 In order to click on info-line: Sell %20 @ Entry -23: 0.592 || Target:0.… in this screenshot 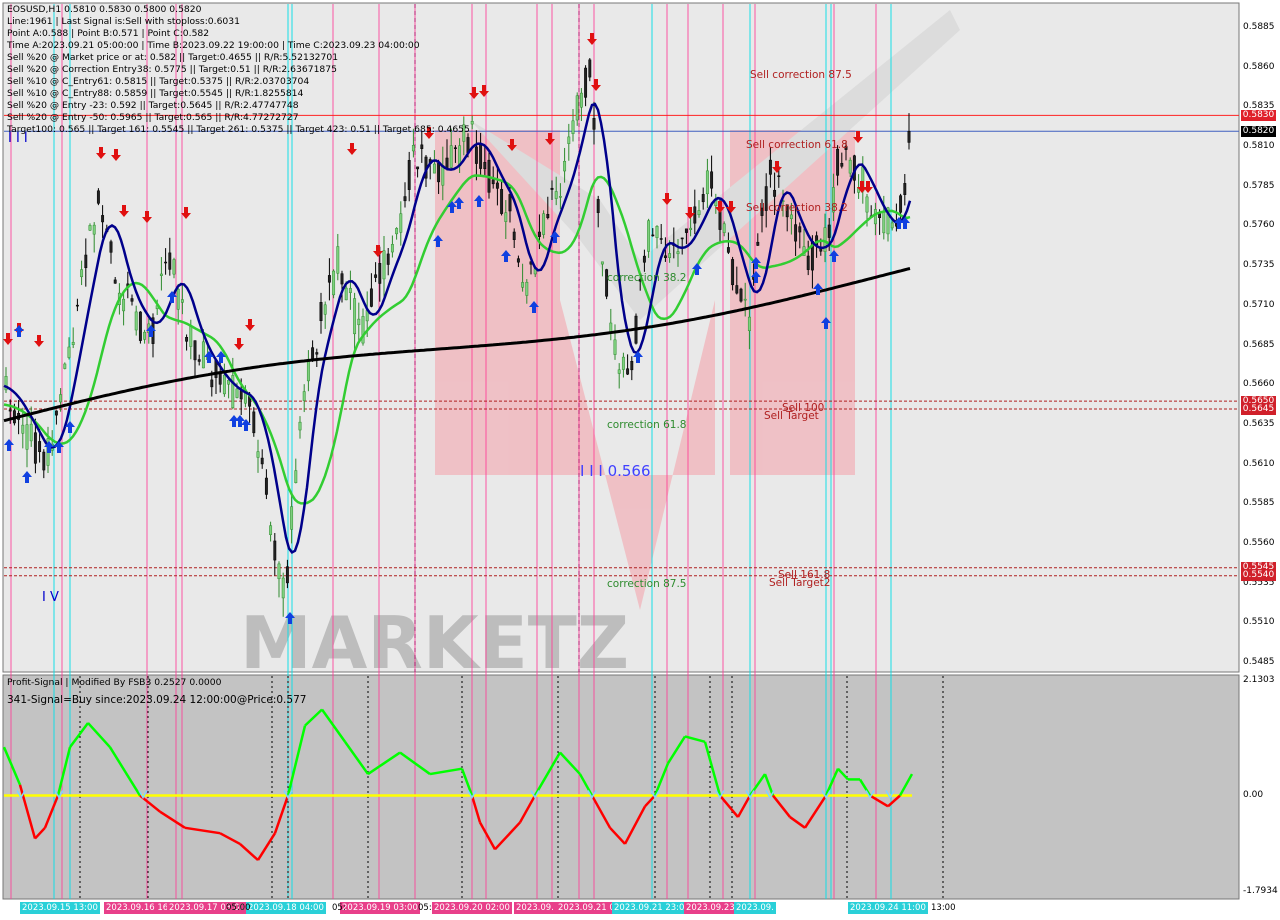, I will do `click(153, 105)`.